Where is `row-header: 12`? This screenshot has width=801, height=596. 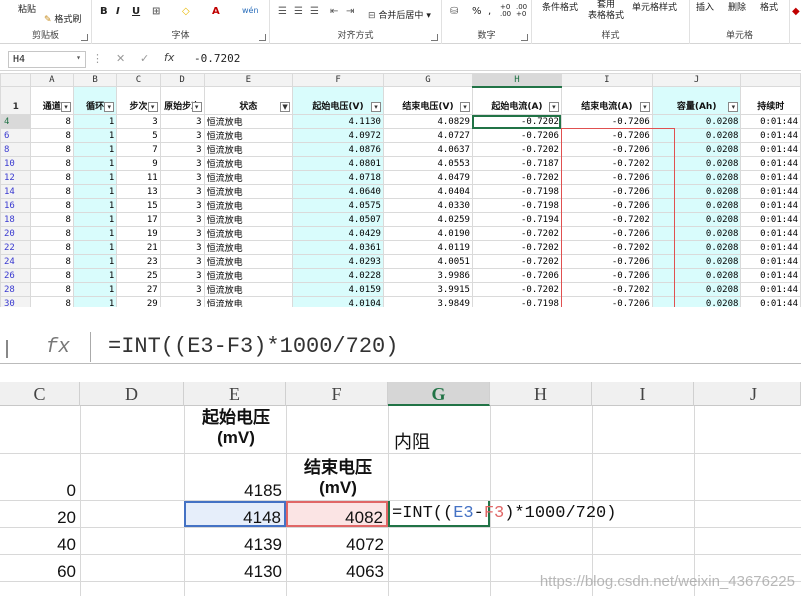
row-header: 12 is located at coordinates (15, 177).